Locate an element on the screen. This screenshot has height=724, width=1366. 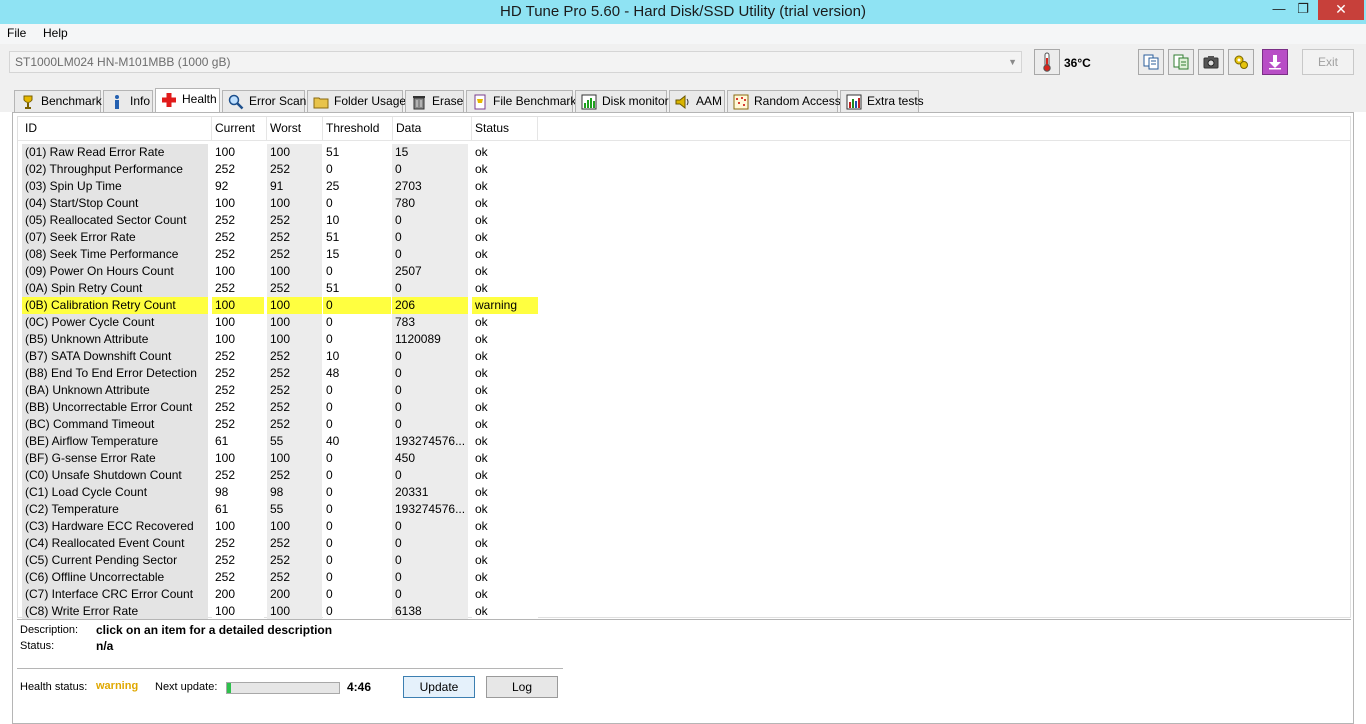
close-button: ✕ is located at coordinates (1341, 10).